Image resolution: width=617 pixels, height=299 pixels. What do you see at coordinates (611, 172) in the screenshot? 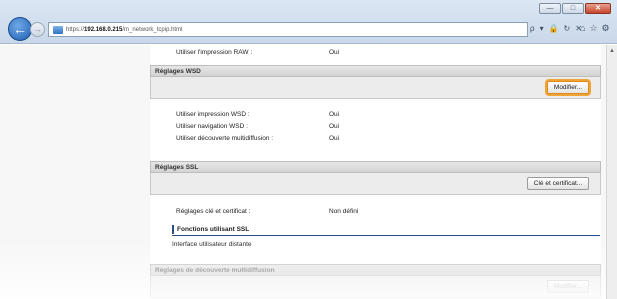
I see `vertical-scrollbar` at bounding box center [611, 172].